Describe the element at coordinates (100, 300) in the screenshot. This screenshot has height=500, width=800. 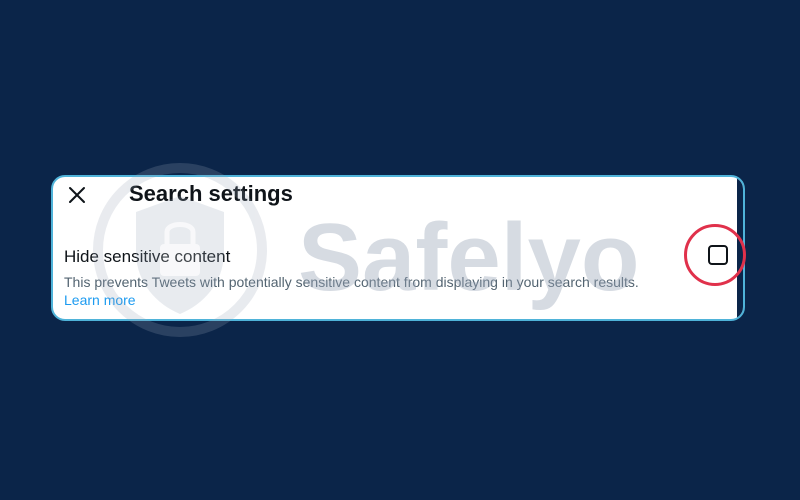
I see `learn-more-link: Learn more` at that location.